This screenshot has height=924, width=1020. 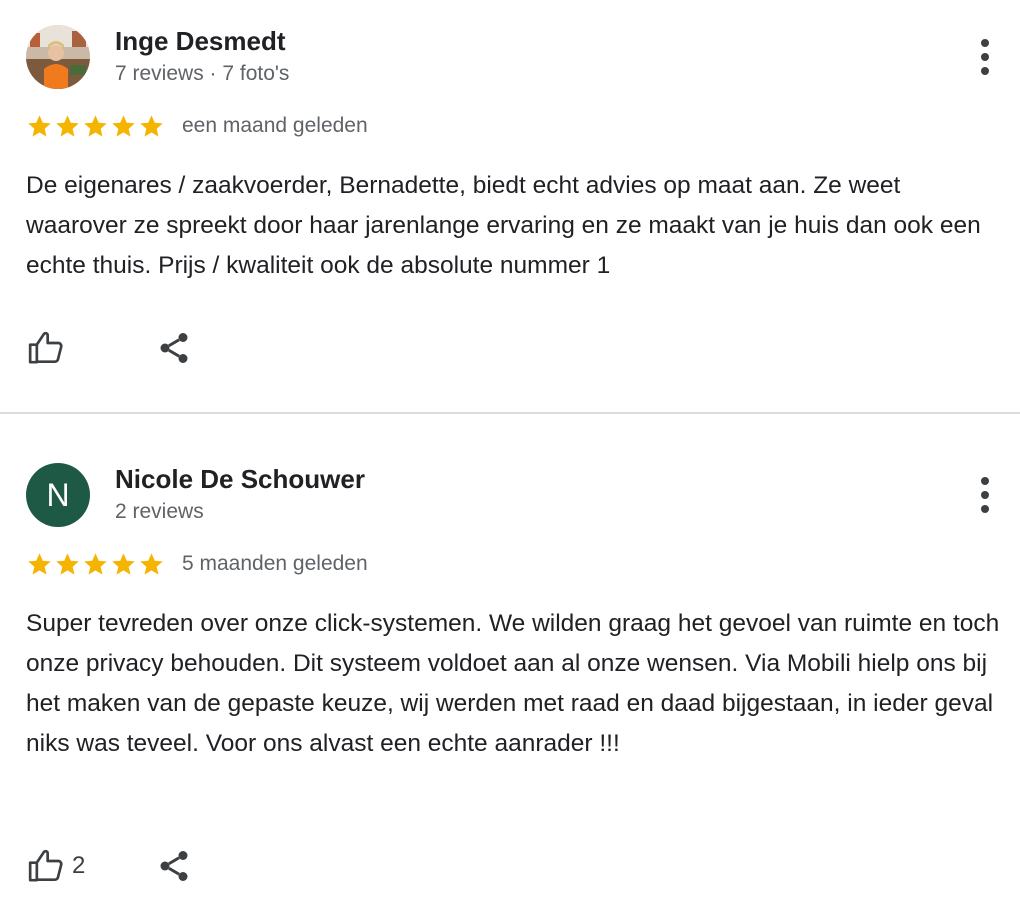 What do you see at coordinates (159, 511) in the screenshot?
I see `reviewer-stats: 2 reviews` at bounding box center [159, 511].